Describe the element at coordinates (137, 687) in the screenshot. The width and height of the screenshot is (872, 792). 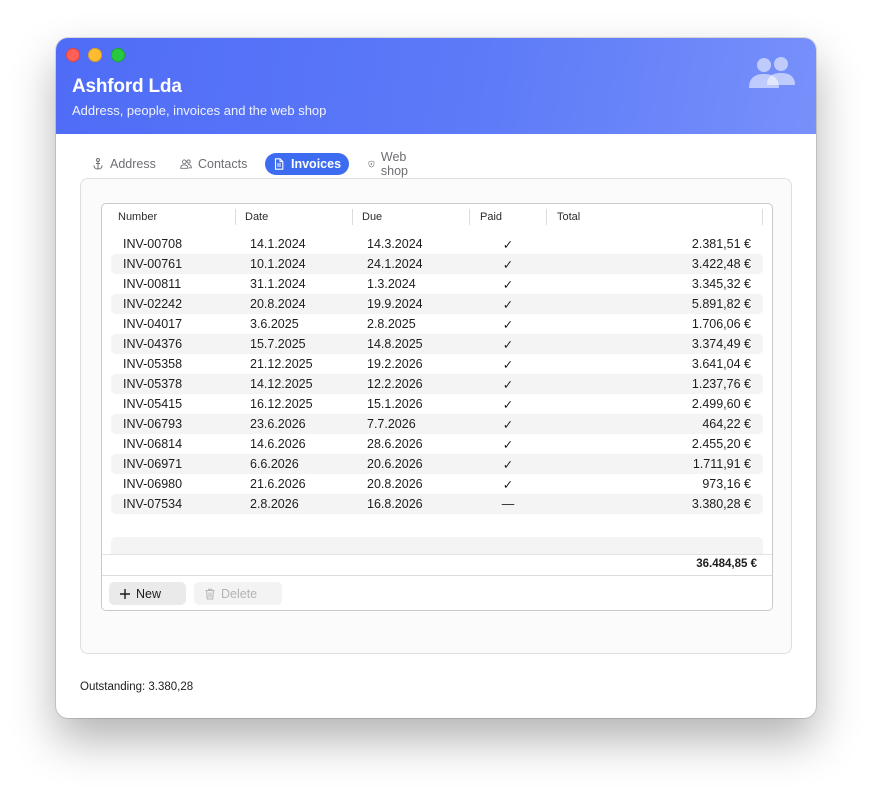
I see `status-text: Outstanding: 3.380,28` at that location.